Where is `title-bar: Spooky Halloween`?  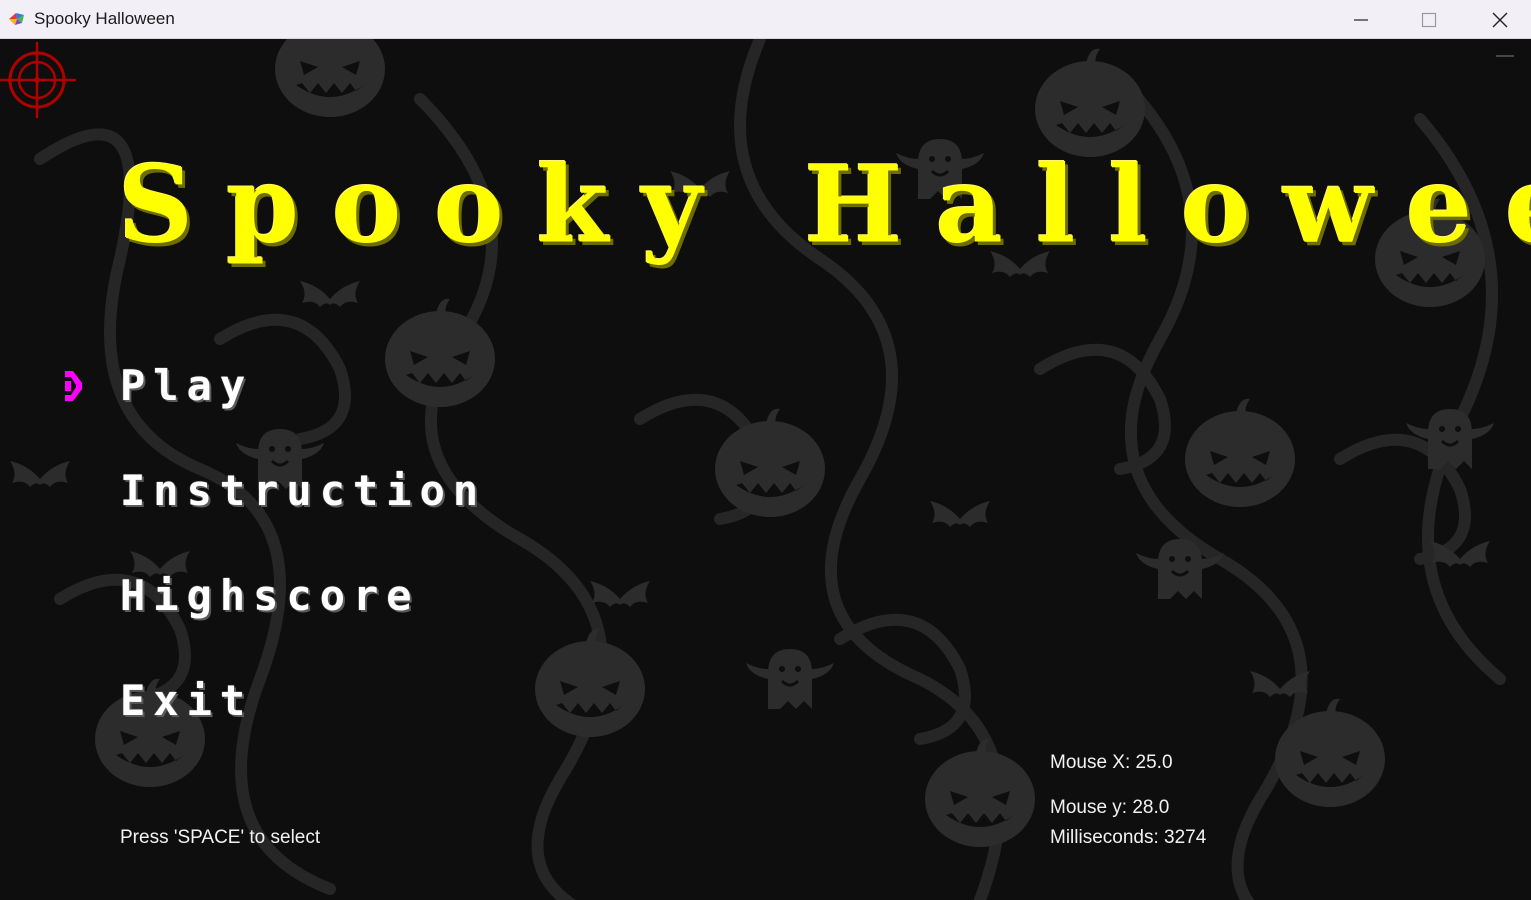 title-bar: Spooky Halloween is located at coordinates (765, 19).